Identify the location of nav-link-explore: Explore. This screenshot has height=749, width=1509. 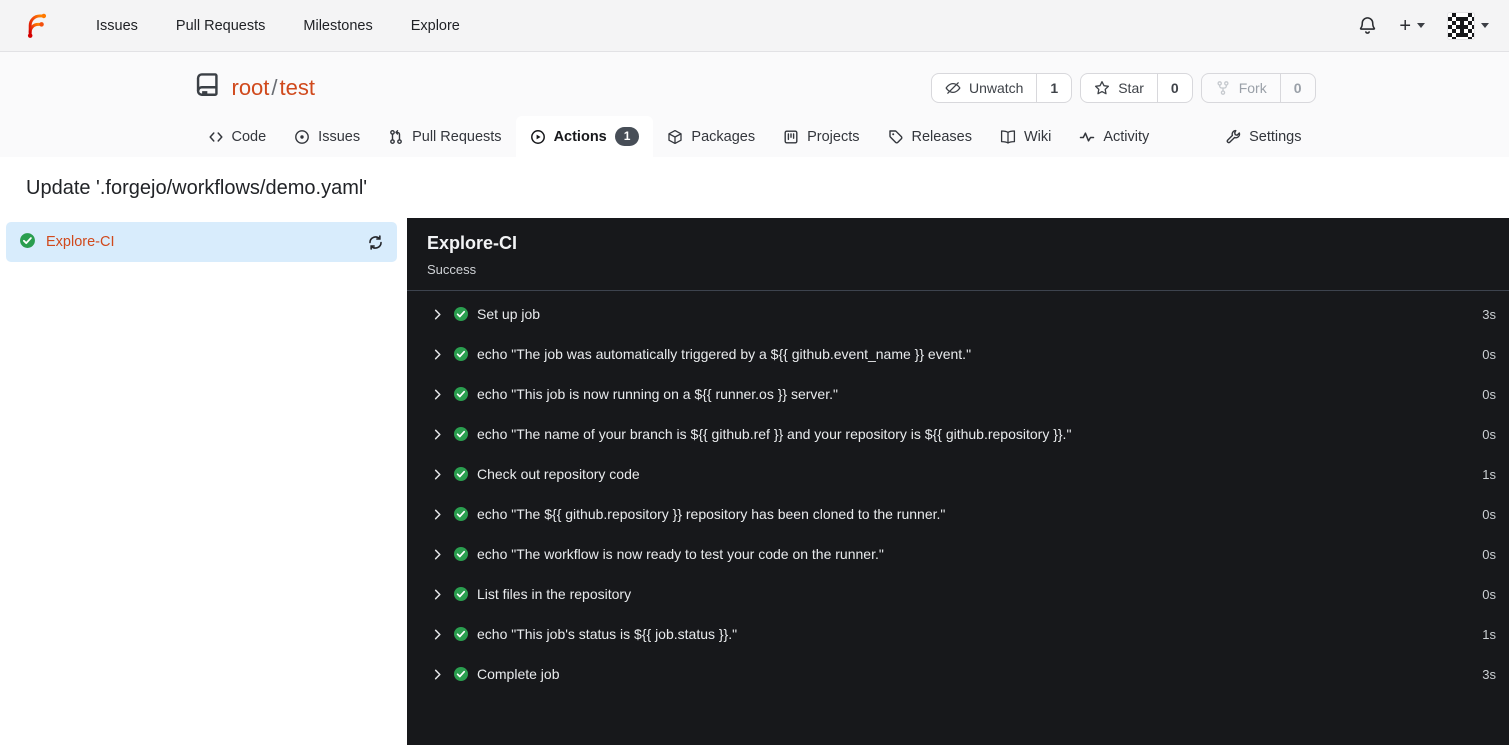
(435, 26).